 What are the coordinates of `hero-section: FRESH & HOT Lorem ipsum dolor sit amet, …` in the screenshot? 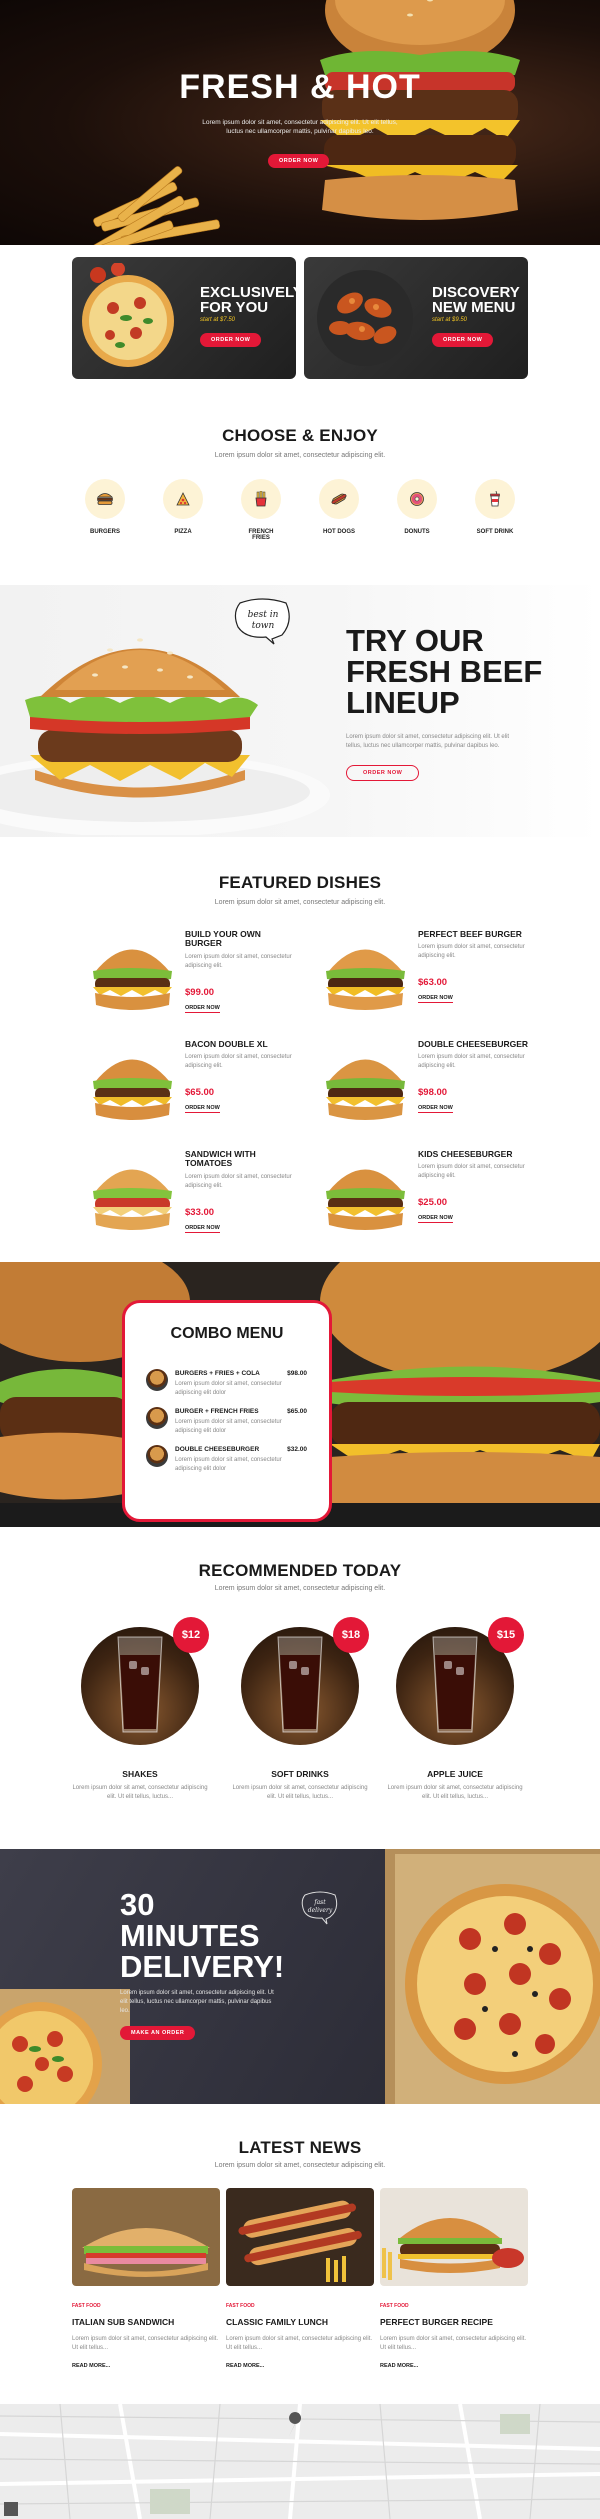 It's located at (300, 122).